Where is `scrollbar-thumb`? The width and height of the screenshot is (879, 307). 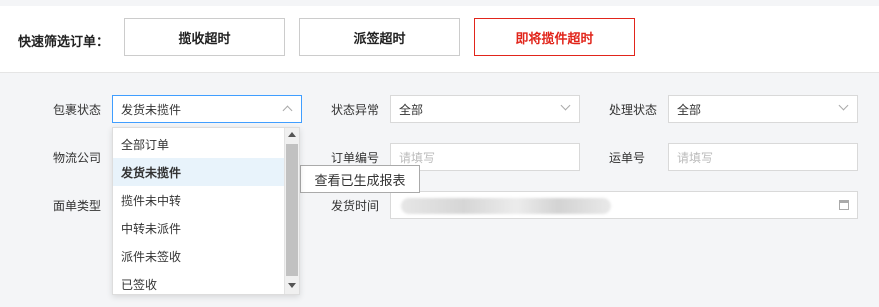 scrollbar-thumb is located at coordinates (292, 210).